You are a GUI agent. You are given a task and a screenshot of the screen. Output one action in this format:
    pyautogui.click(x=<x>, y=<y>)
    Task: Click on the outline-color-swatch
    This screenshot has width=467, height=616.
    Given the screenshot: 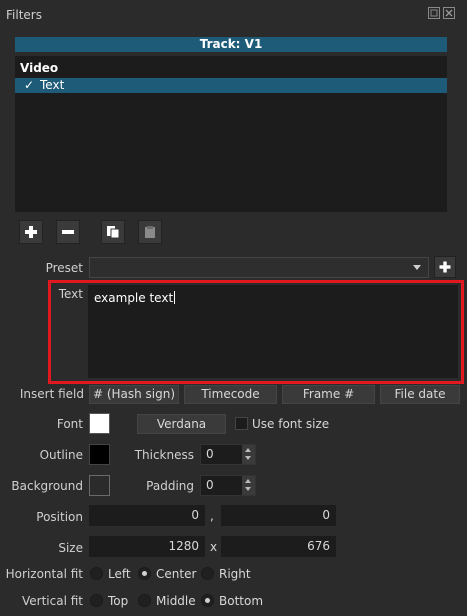 What is the action you would take?
    pyautogui.click(x=99, y=454)
    